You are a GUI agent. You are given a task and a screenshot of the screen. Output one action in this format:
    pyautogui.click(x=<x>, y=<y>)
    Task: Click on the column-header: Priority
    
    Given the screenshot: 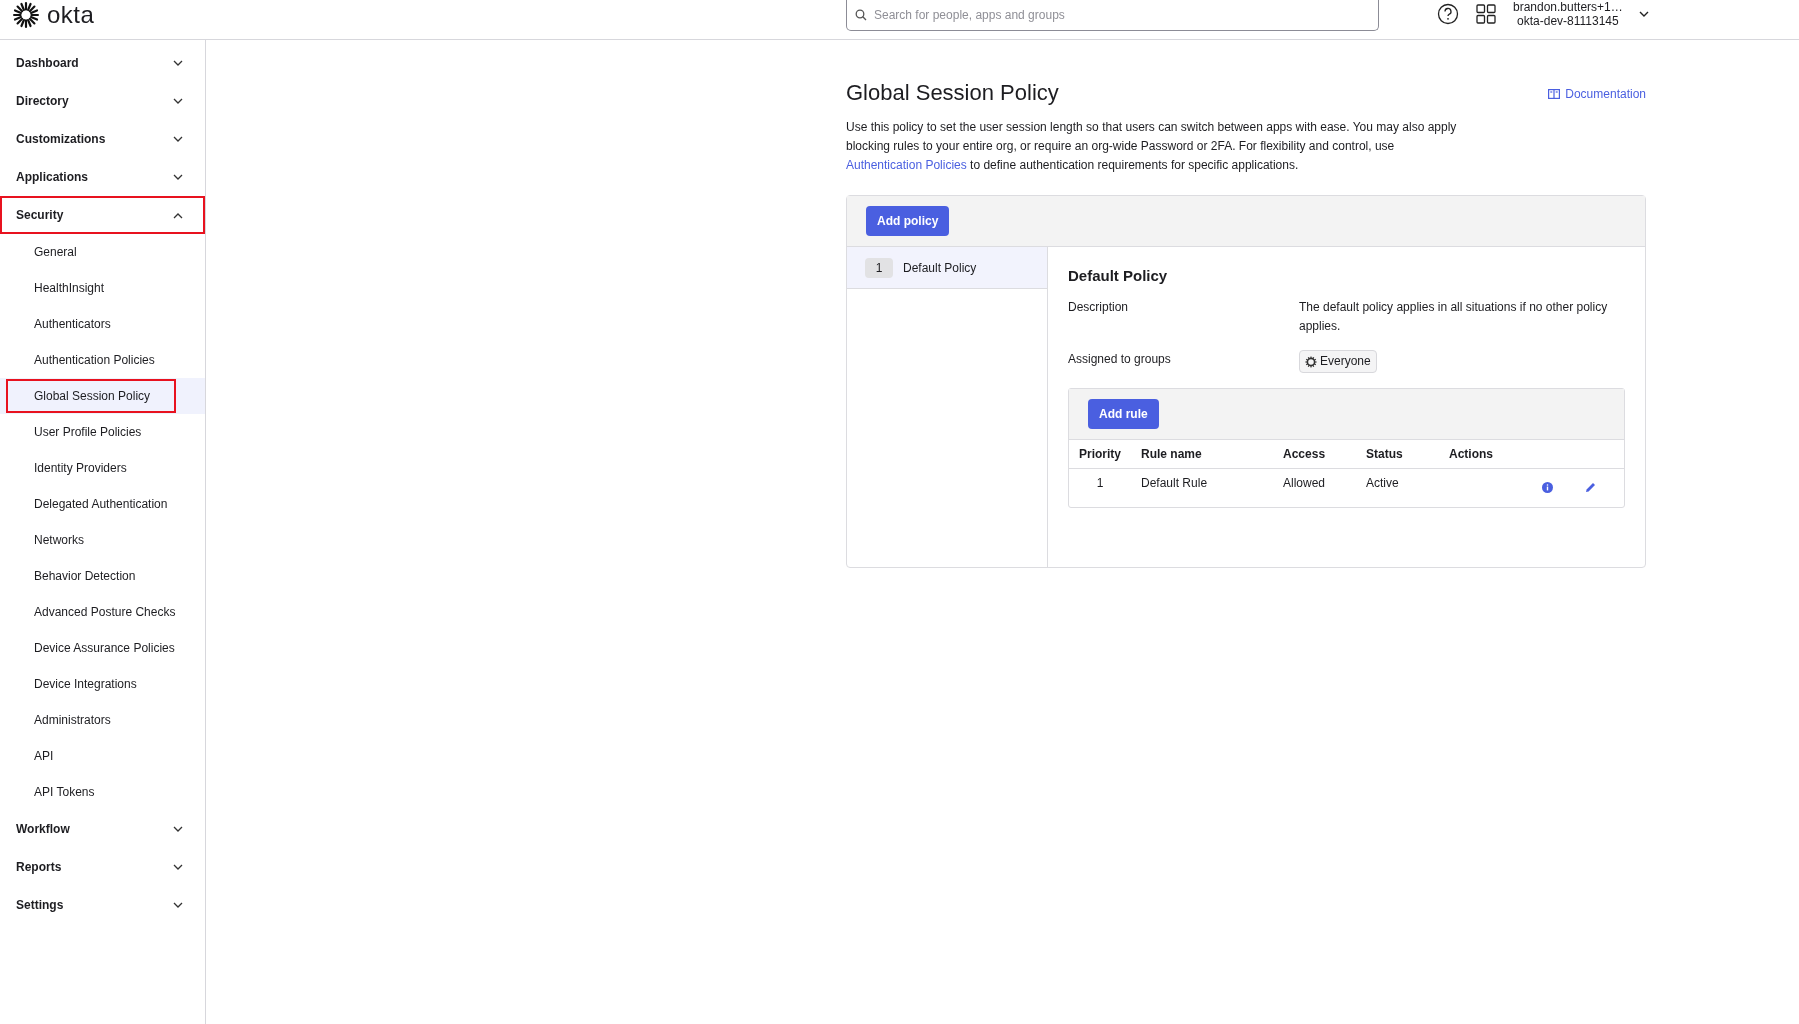 What is the action you would take?
    pyautogui.click(x=1100, y=453)
    